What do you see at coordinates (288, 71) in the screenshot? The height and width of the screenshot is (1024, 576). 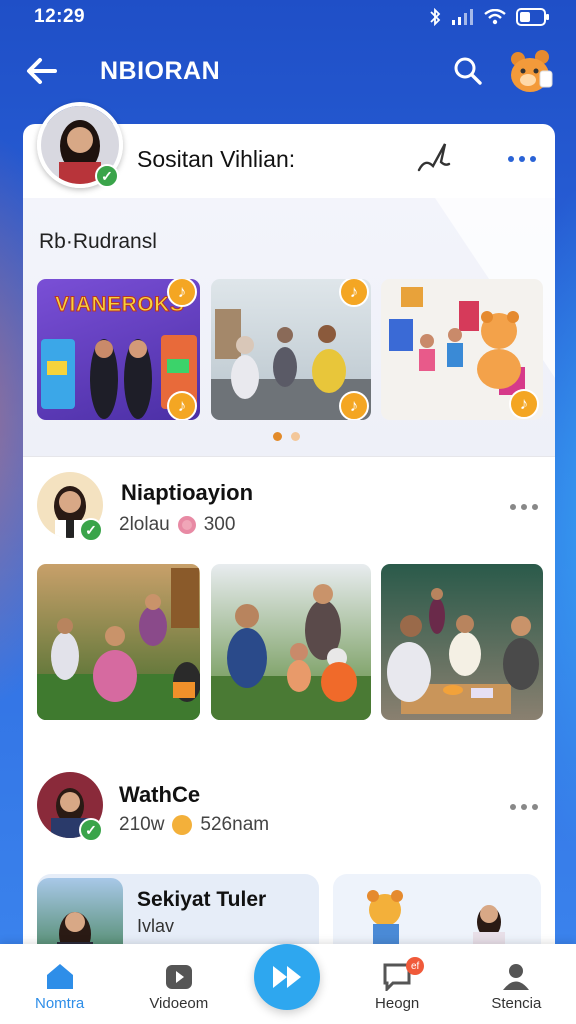 I see `app-header: NBIORAN` at bounding box center [288, 71].